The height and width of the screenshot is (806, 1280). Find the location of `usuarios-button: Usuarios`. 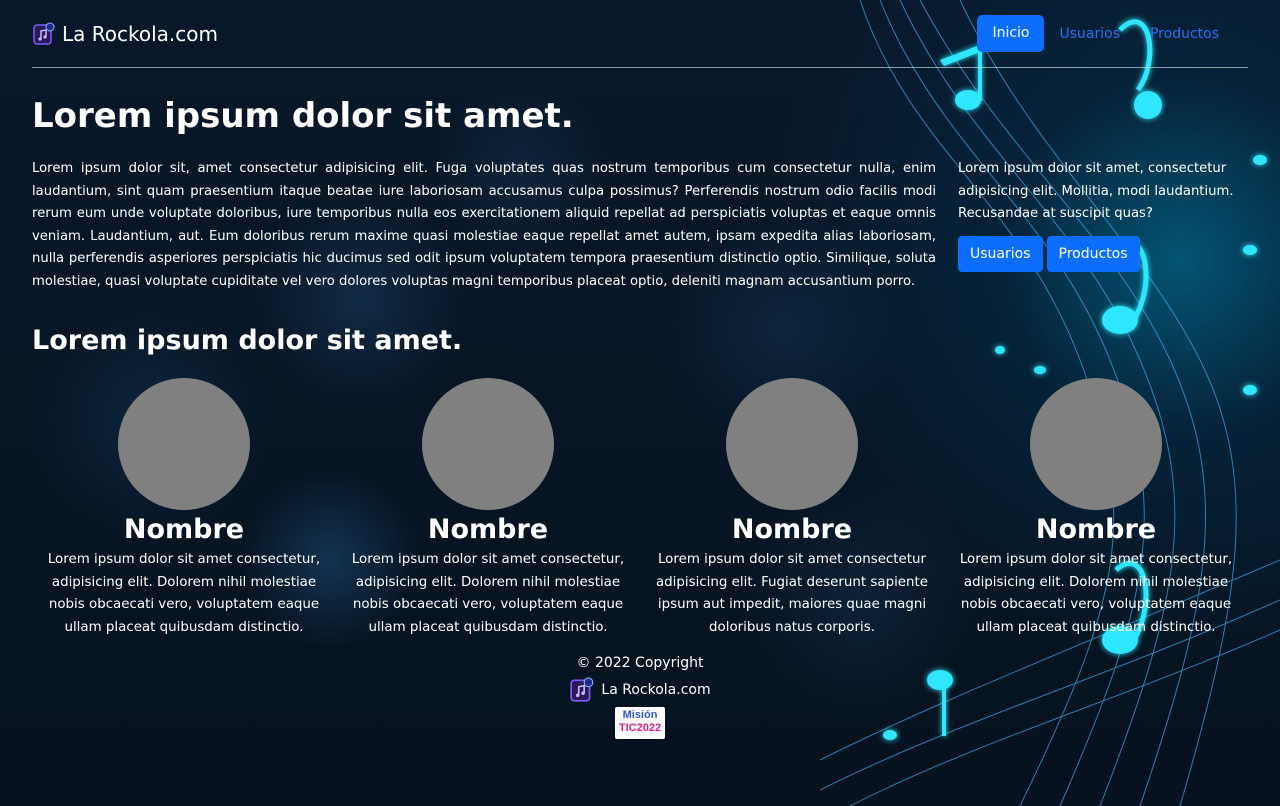

usuarios-button: Usuarios is located at coordinates (1000, 253).